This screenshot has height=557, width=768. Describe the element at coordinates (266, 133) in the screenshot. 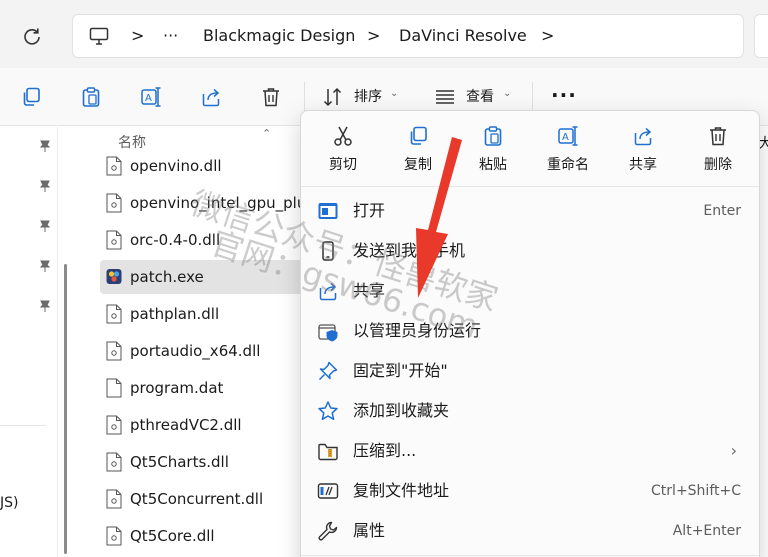

I see `chevron-up-icon: ⌃` at that location.